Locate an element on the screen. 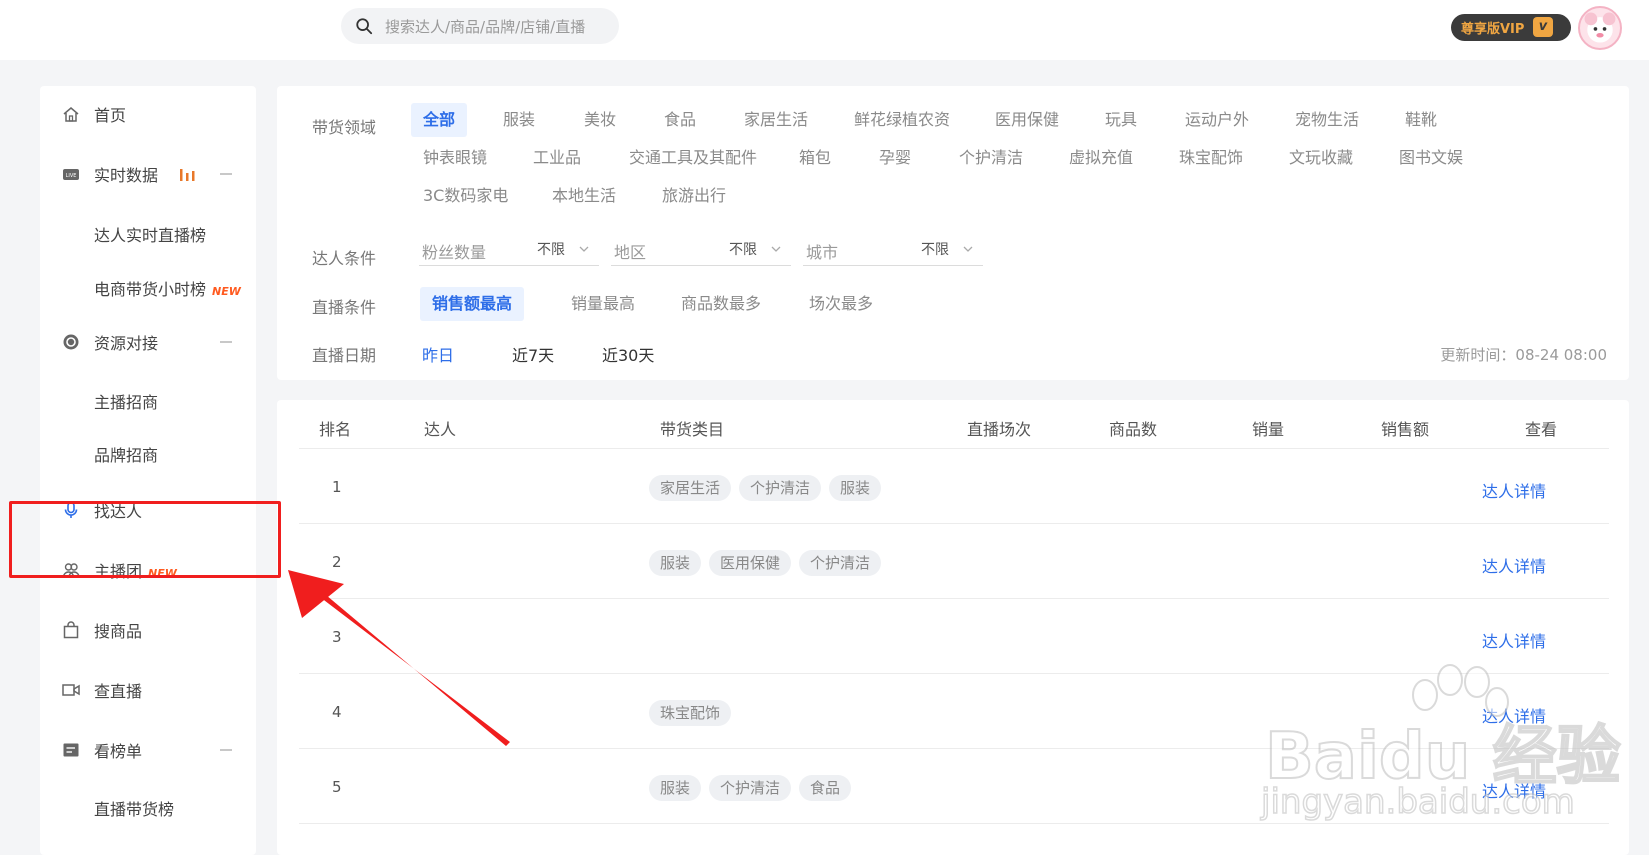 This screenshot has width=1649, height=855. sidebar-item-check-live: 查直播 is located at coordinates (148, 690).